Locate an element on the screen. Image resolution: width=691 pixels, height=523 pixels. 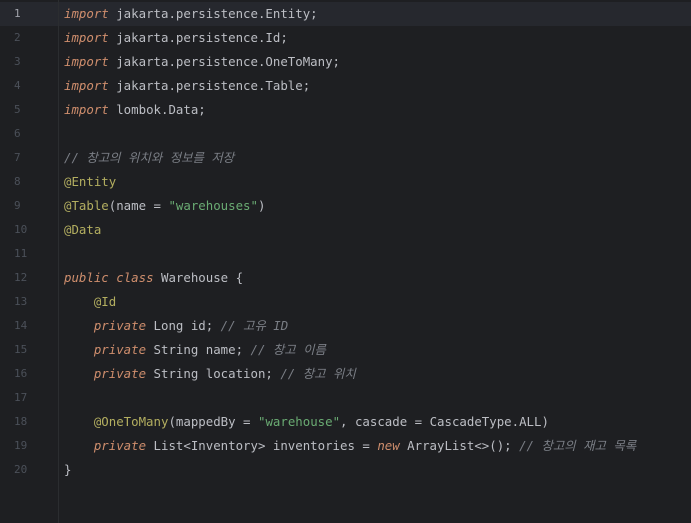
code-line: import jakarta.persistence.Table; is located at coordinates (375, 86).